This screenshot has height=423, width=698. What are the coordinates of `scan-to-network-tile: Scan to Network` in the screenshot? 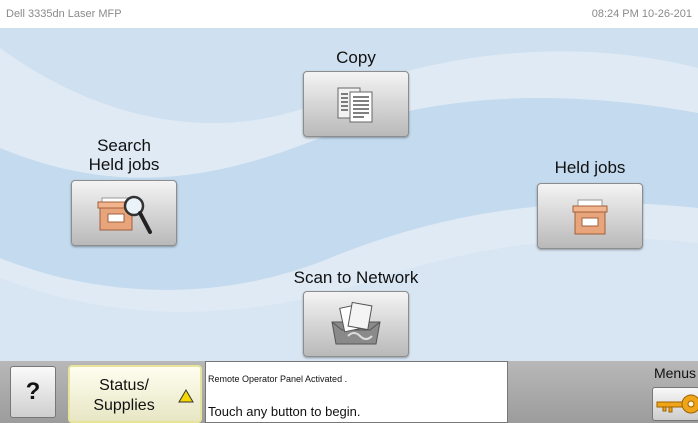 It's located at (356, 312).